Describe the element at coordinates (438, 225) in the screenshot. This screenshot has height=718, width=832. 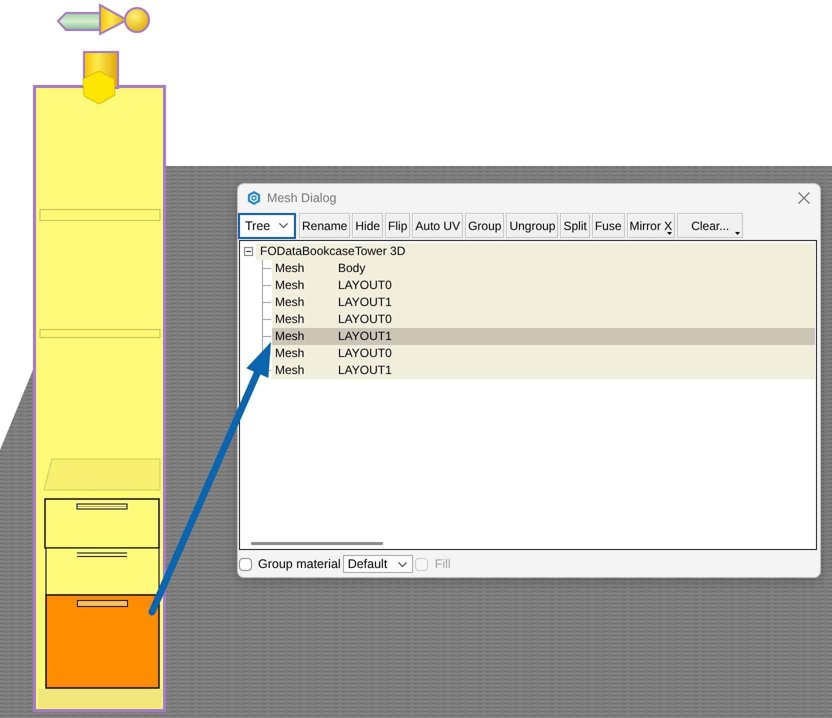
I see `toolbar-button: Auto UV` at that location.